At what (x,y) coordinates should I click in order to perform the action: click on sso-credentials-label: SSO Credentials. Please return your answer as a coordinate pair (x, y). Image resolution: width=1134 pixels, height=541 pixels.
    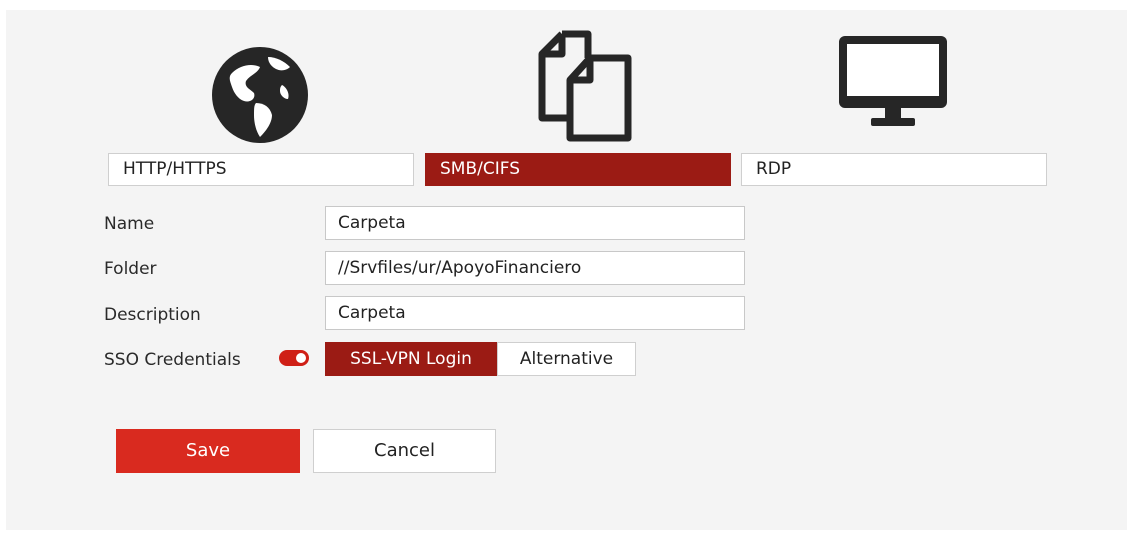
    Looking at the image, I should click on (172, 360).